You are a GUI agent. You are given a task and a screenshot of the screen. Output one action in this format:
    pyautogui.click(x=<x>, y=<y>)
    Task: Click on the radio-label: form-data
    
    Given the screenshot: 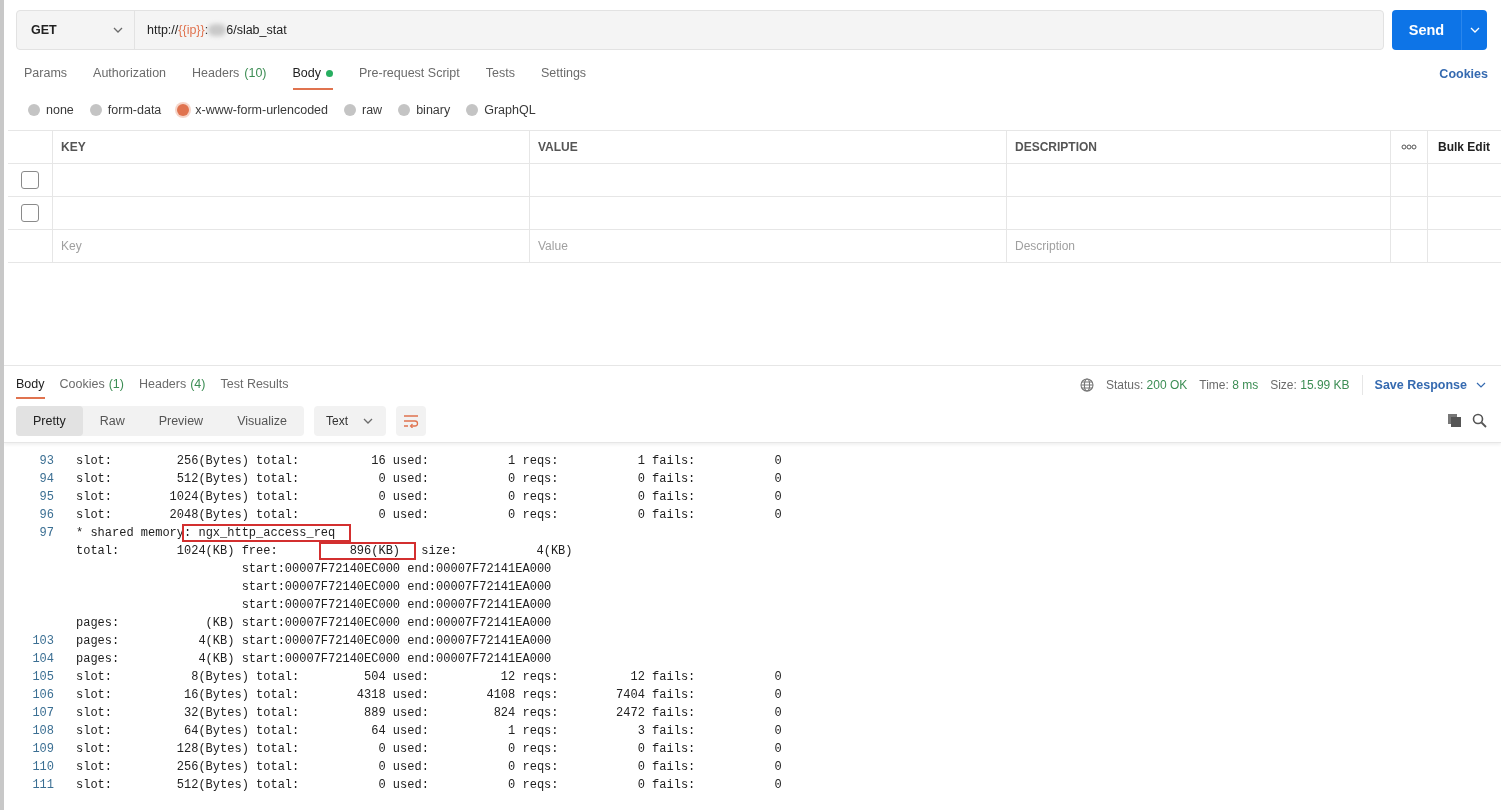 What is the action you would take?
    pyautogui.click(x=134, y=110)
    